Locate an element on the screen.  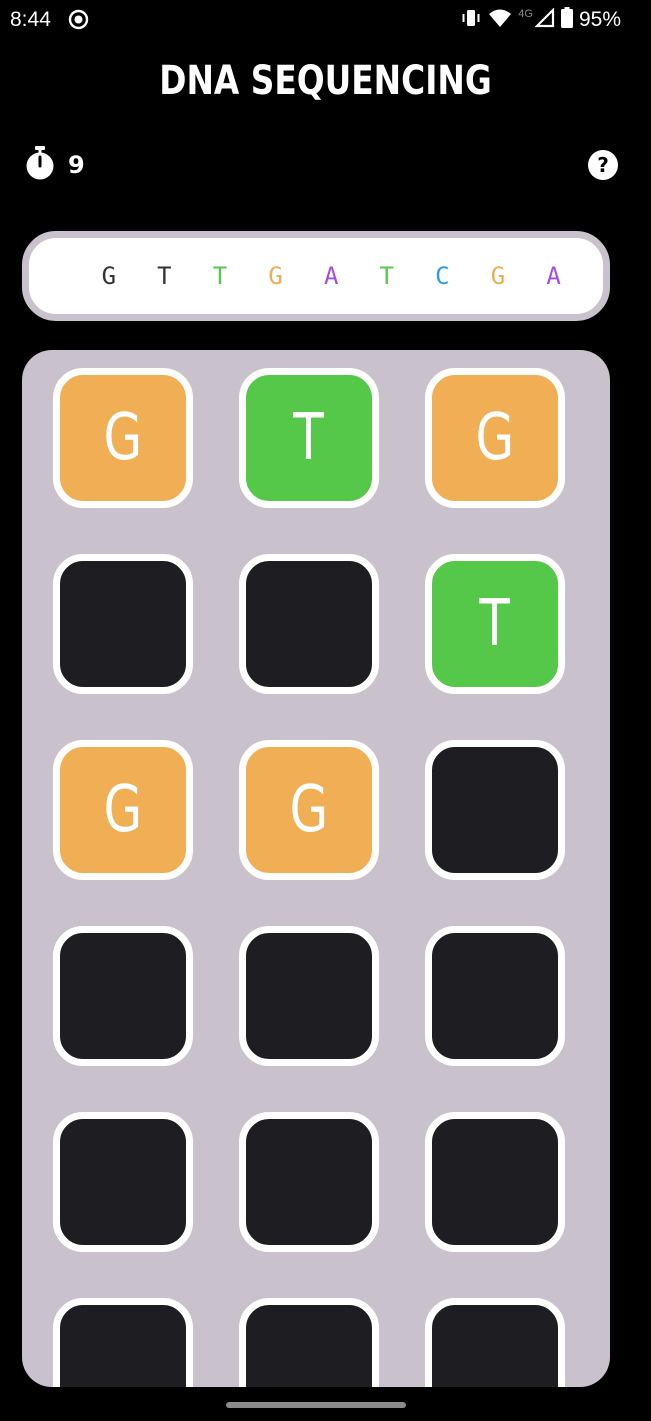
sequence-letter: C is located at coordinates (442, 276).